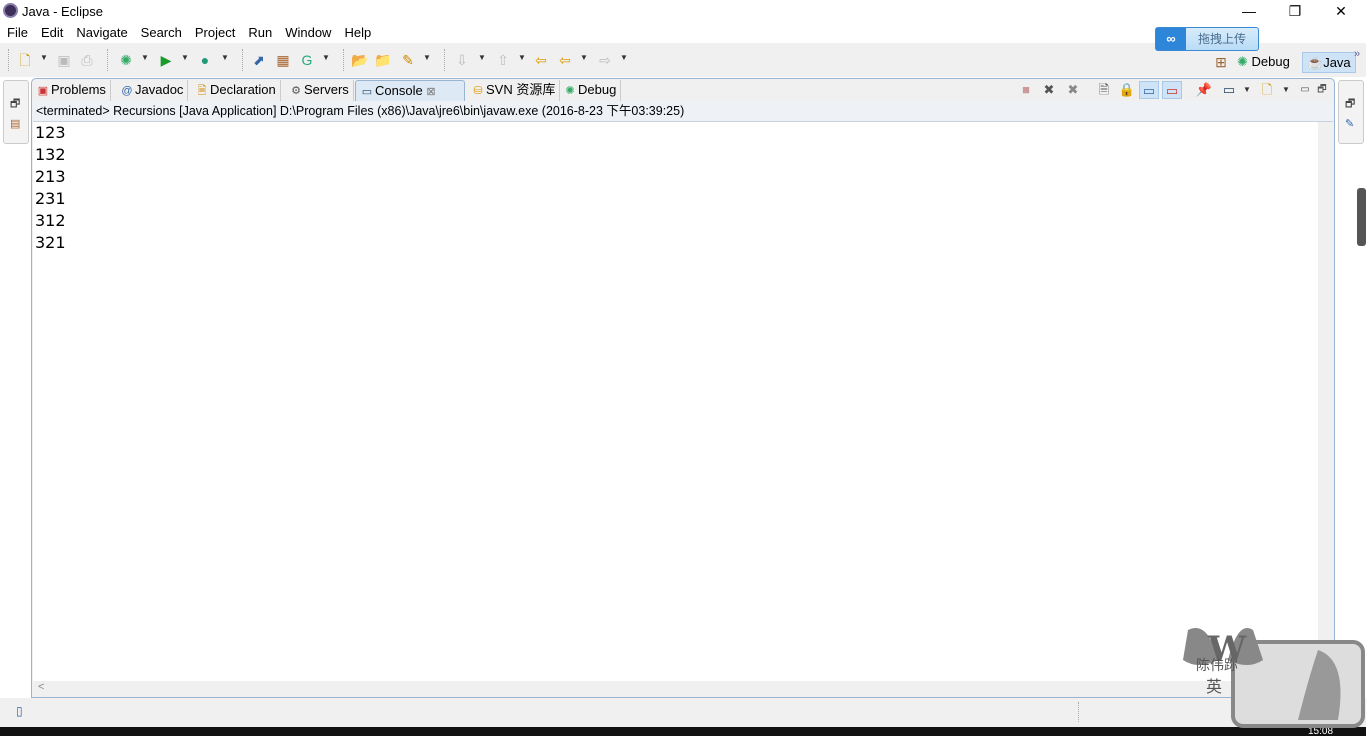  Describe the element at coordinates (166, 60) in the screenshot. I see `run-icon: ▶` at that location.